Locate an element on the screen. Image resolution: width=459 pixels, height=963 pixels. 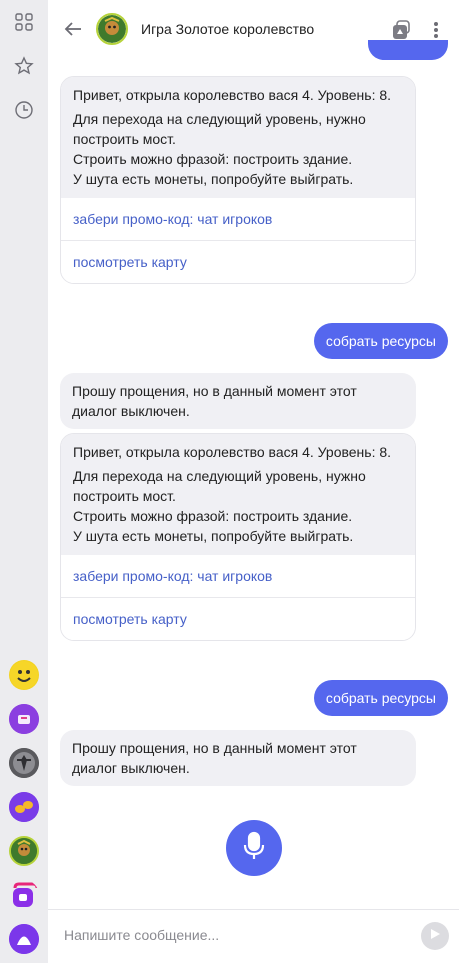
send-button is located at coordinates (435, 936).